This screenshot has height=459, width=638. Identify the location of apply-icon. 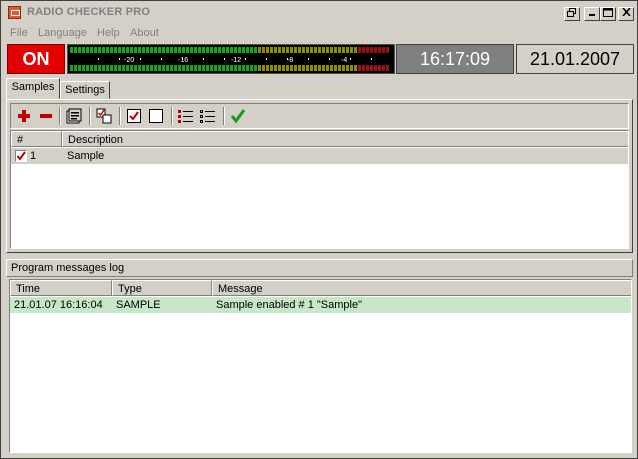
(238, 116).